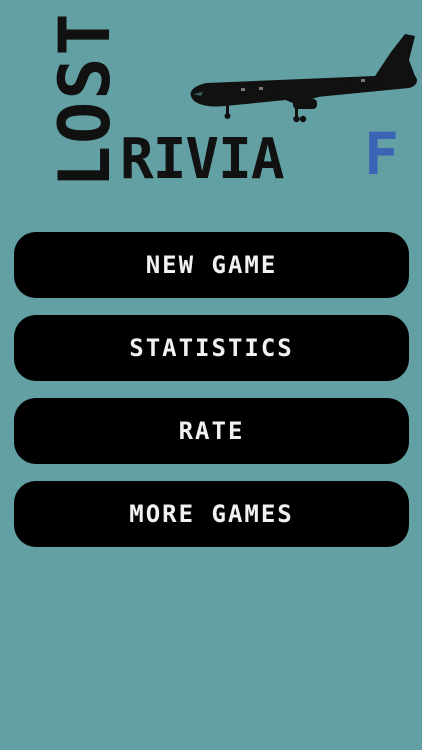 This screenshot has height=750, width=422. What do you see at coordinates (303, 78) in the screenshot?
I see `airplane-icon` at bounding box center [303, 78].